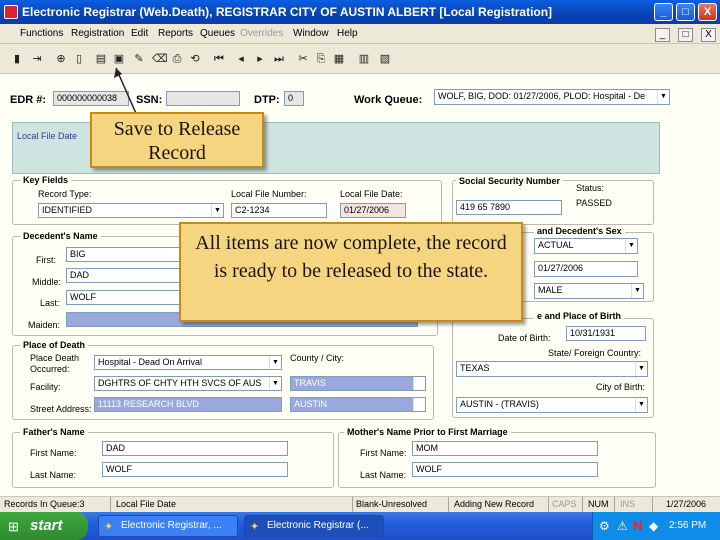 The image size is (720, 540). Describe the element at coordinates (46, 260) in the screenshot. I see `first-name-label: First:` at that location.